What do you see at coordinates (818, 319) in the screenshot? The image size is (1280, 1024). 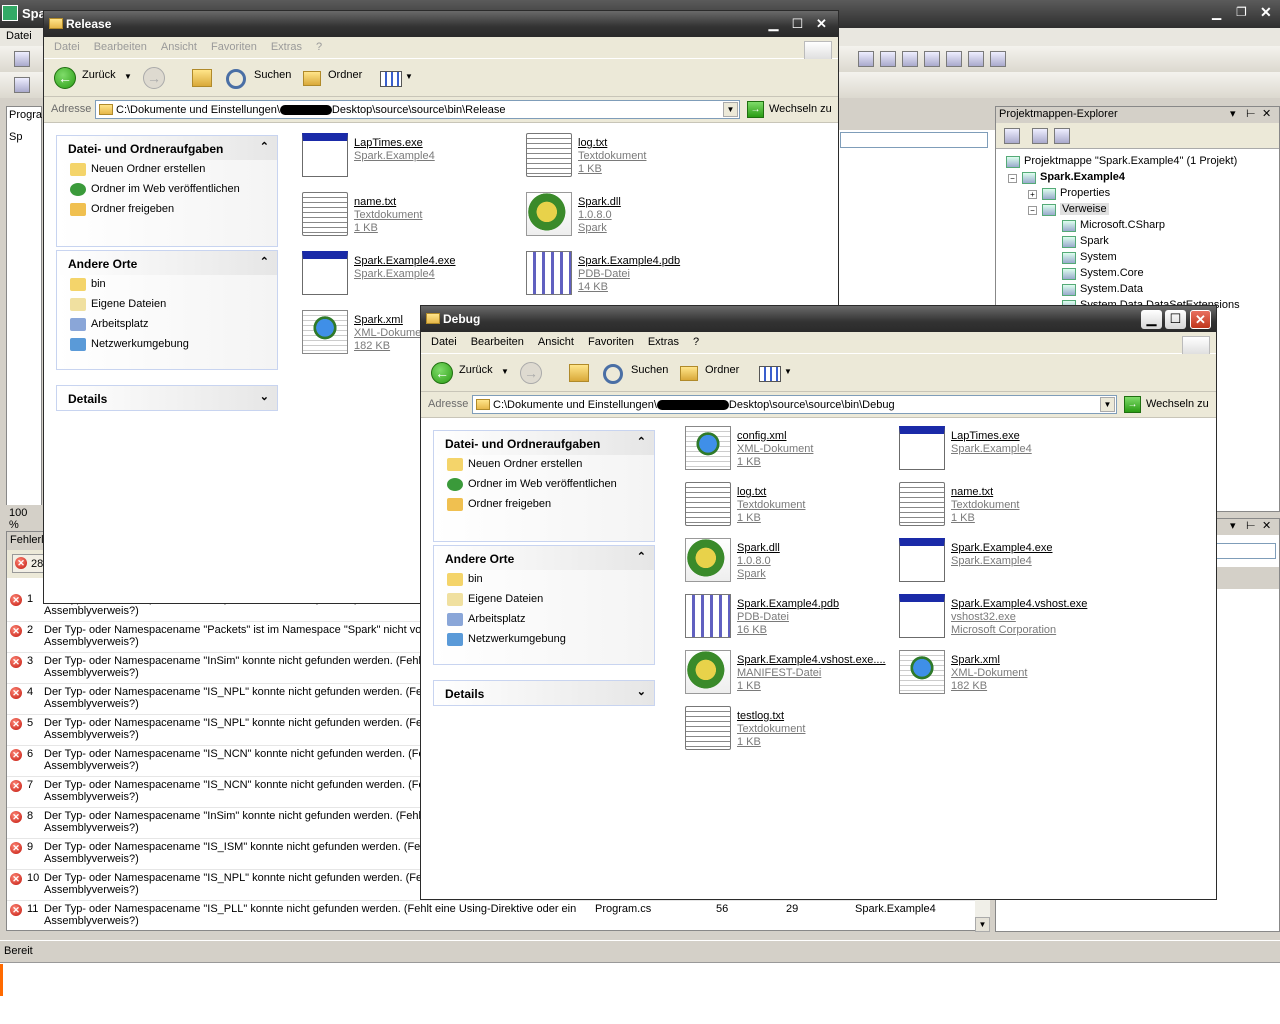 I see `debug-title-bar: Debug` at bounding box center [818, 319].